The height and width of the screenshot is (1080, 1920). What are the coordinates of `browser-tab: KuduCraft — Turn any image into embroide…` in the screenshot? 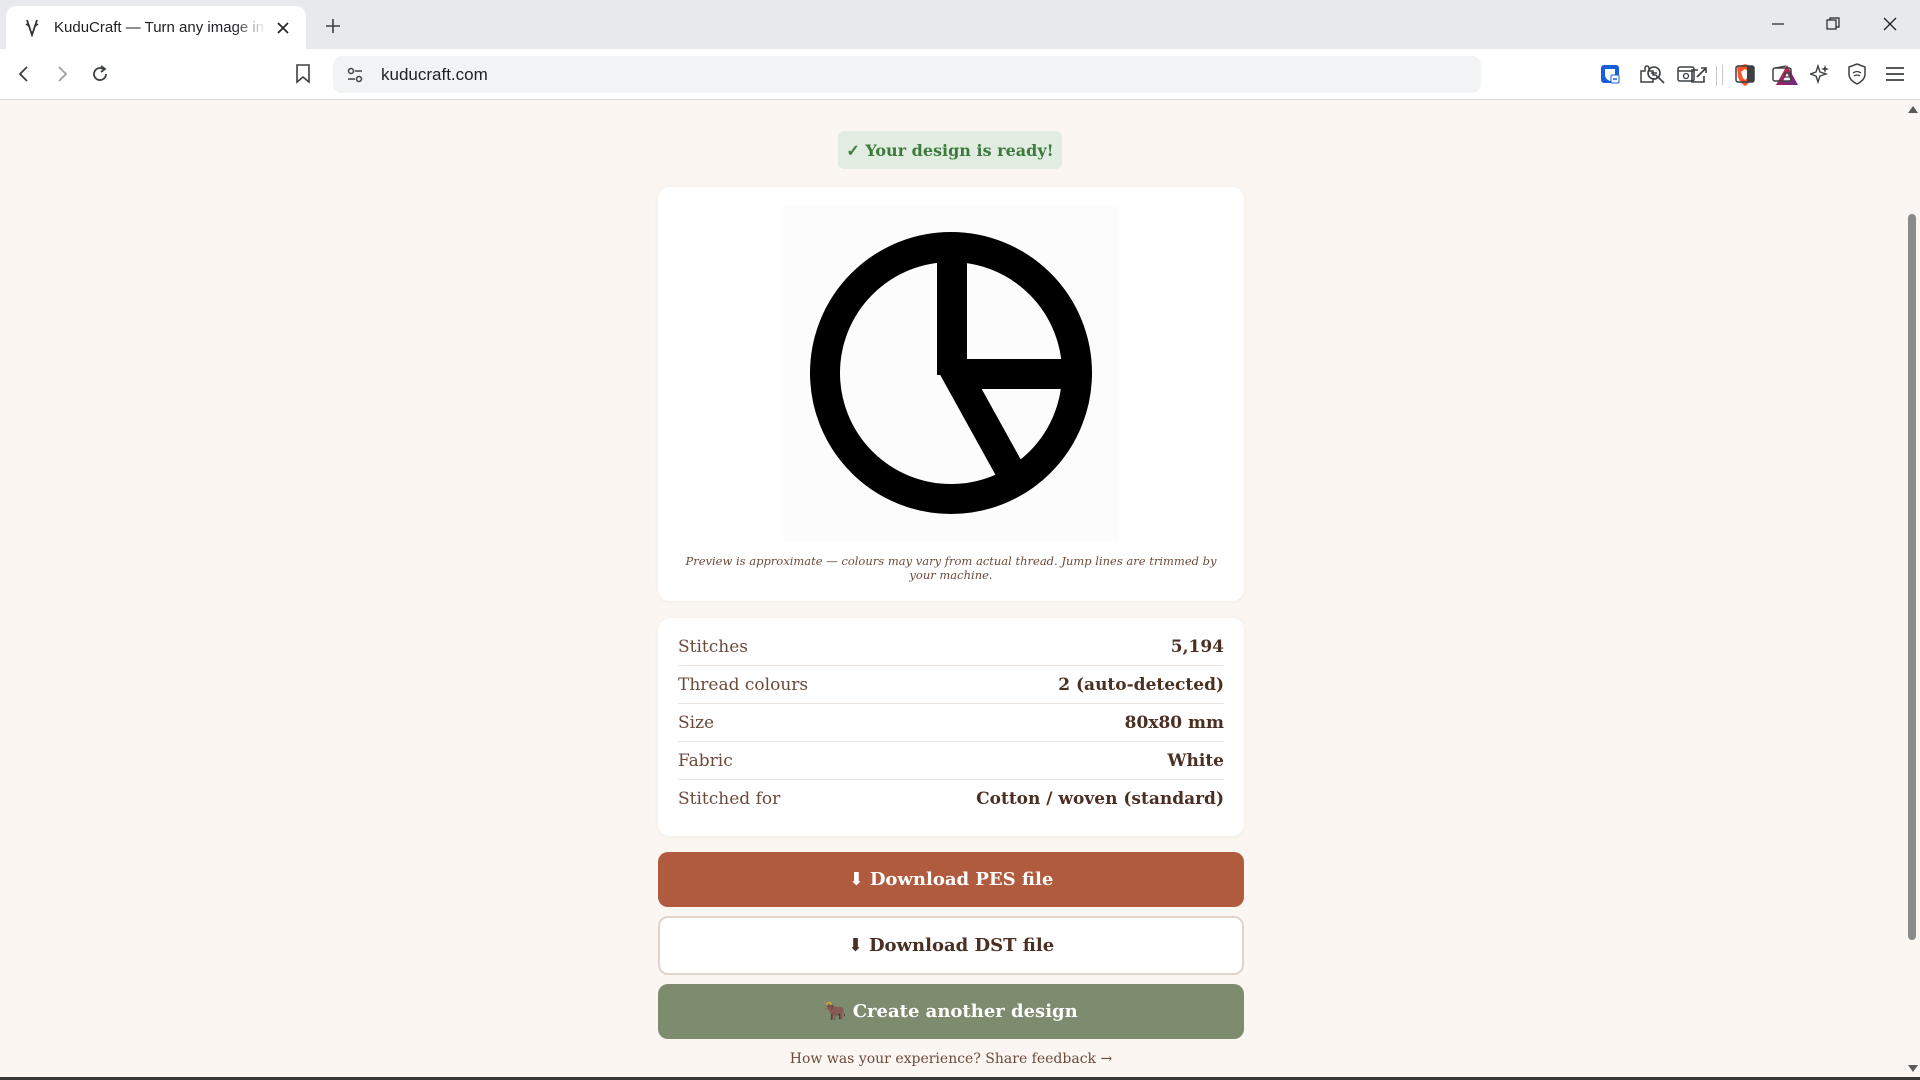 It's located at (156, 27).